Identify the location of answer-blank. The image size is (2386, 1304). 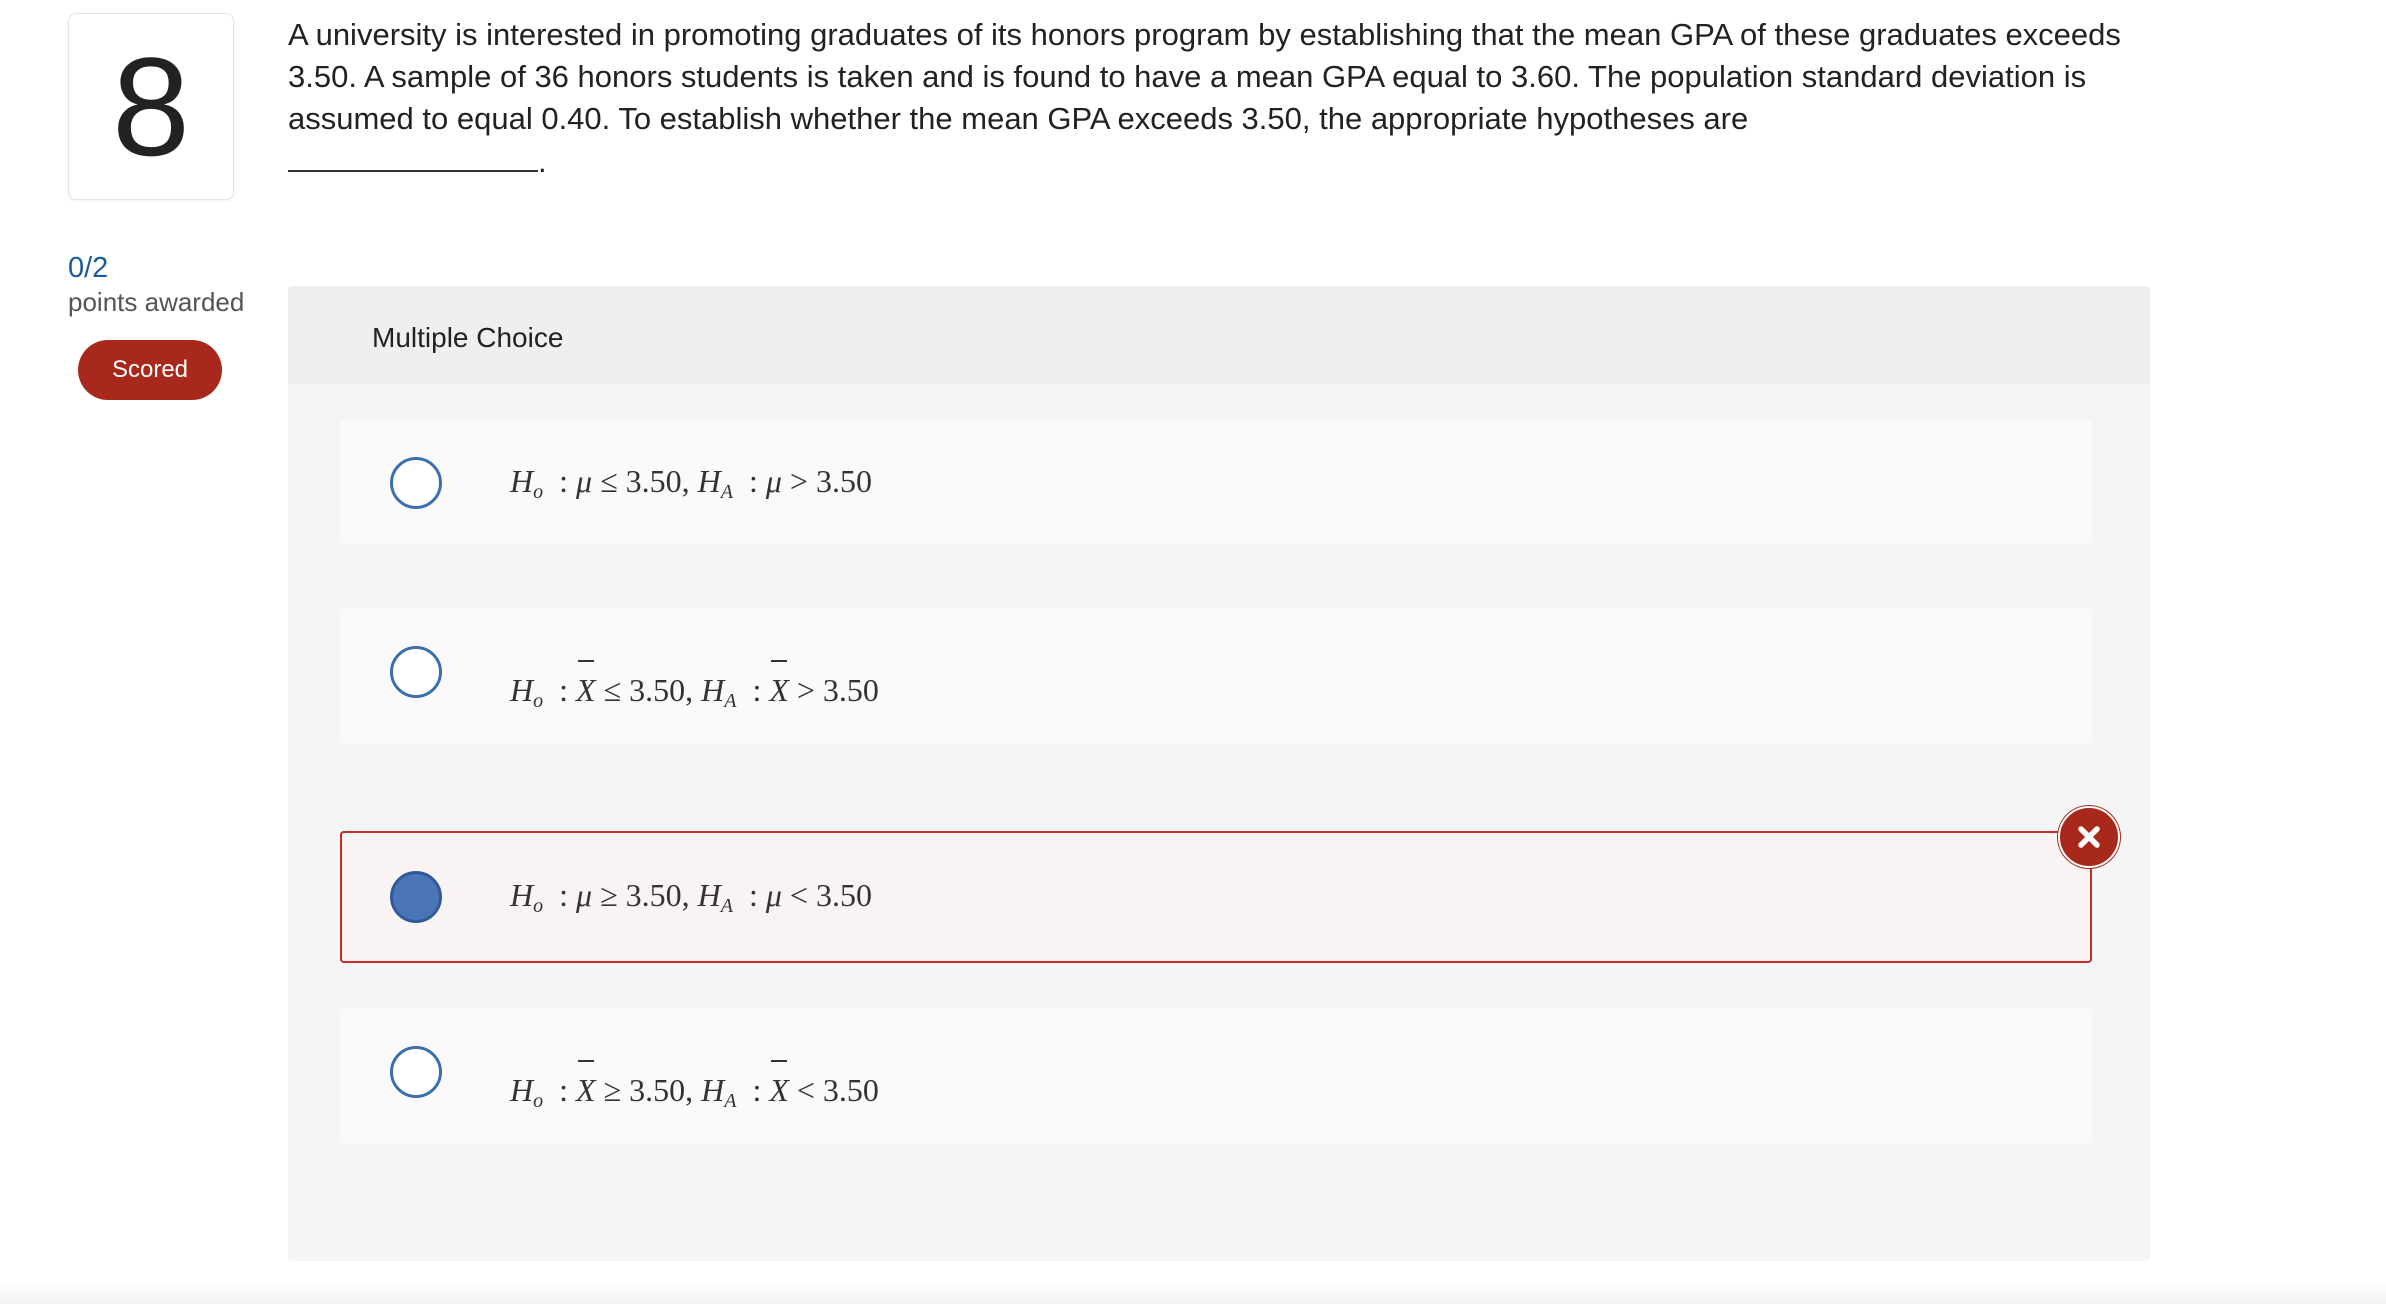
(413, 156).